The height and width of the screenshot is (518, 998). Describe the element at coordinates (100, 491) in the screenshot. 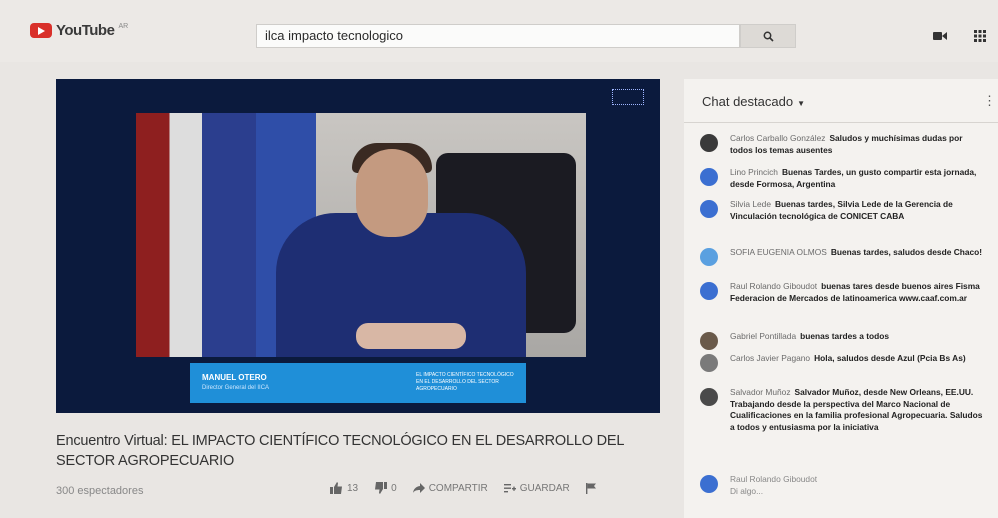

I see `viewer-count: 300 espectadores` at that location.